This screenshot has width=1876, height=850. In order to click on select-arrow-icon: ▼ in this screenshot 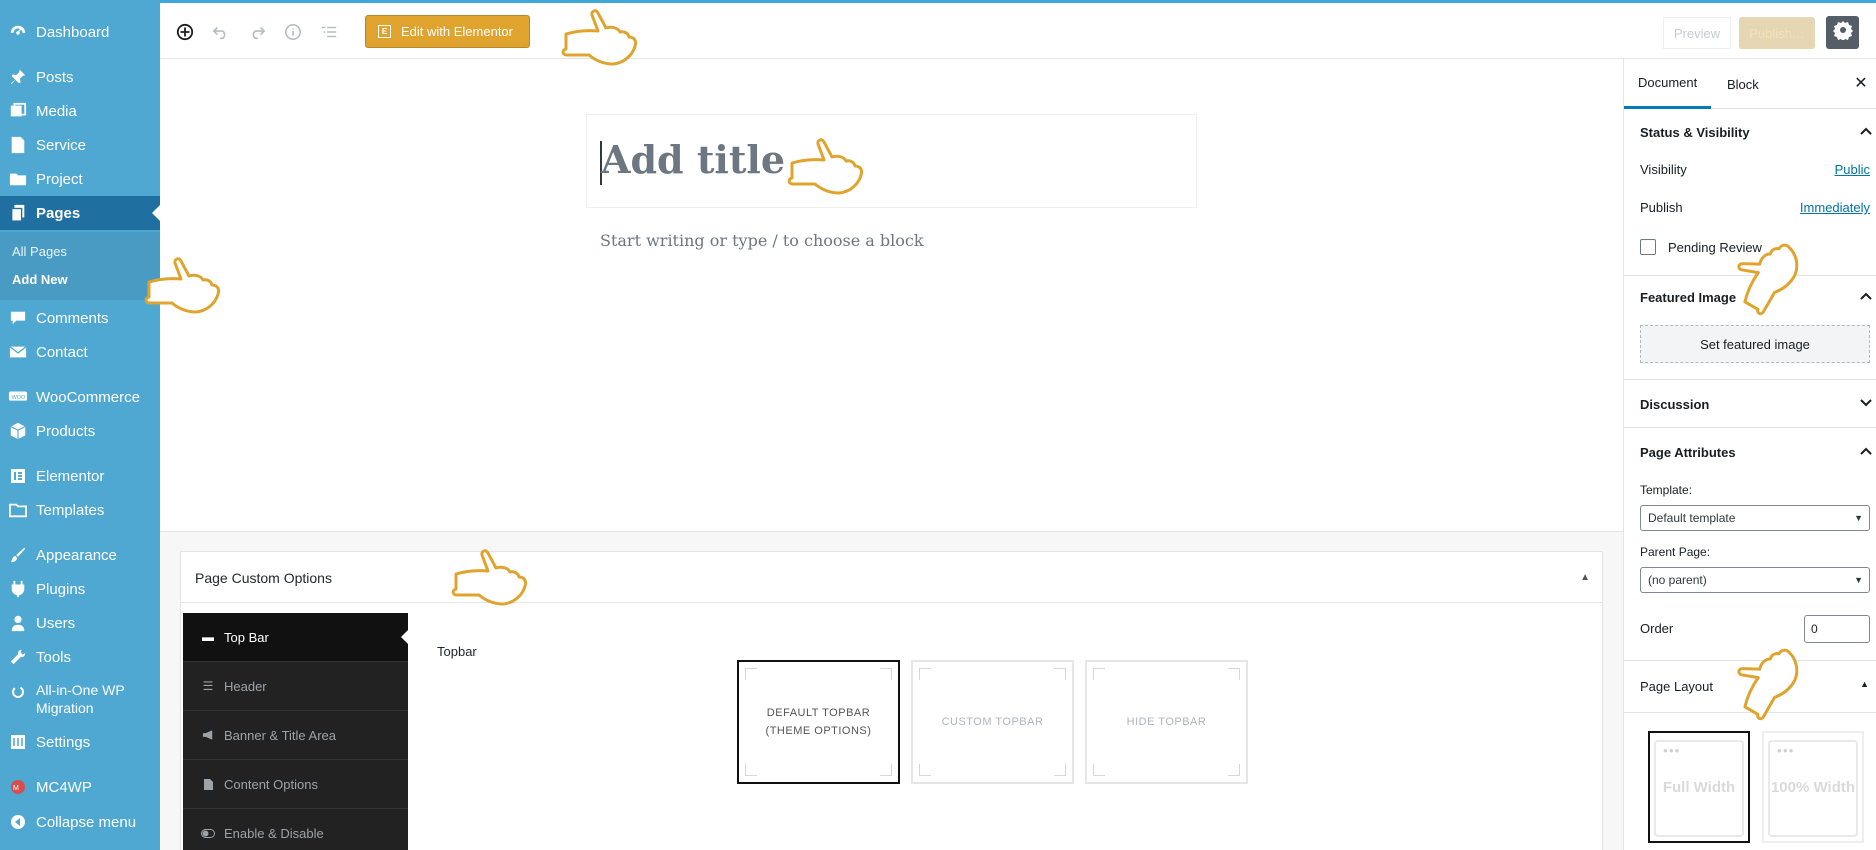, I will do `click(1858, 518)`.